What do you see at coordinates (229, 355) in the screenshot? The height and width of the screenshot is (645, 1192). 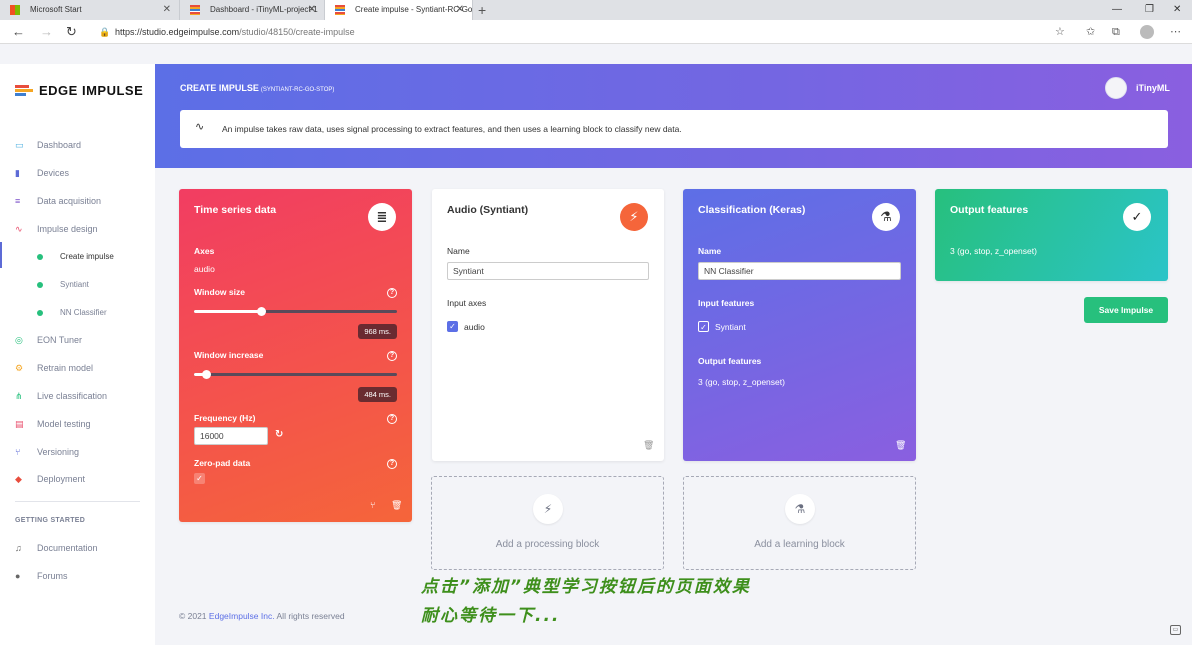 I see `window-increase-label: Window increase` at bounding box center [229, 355].